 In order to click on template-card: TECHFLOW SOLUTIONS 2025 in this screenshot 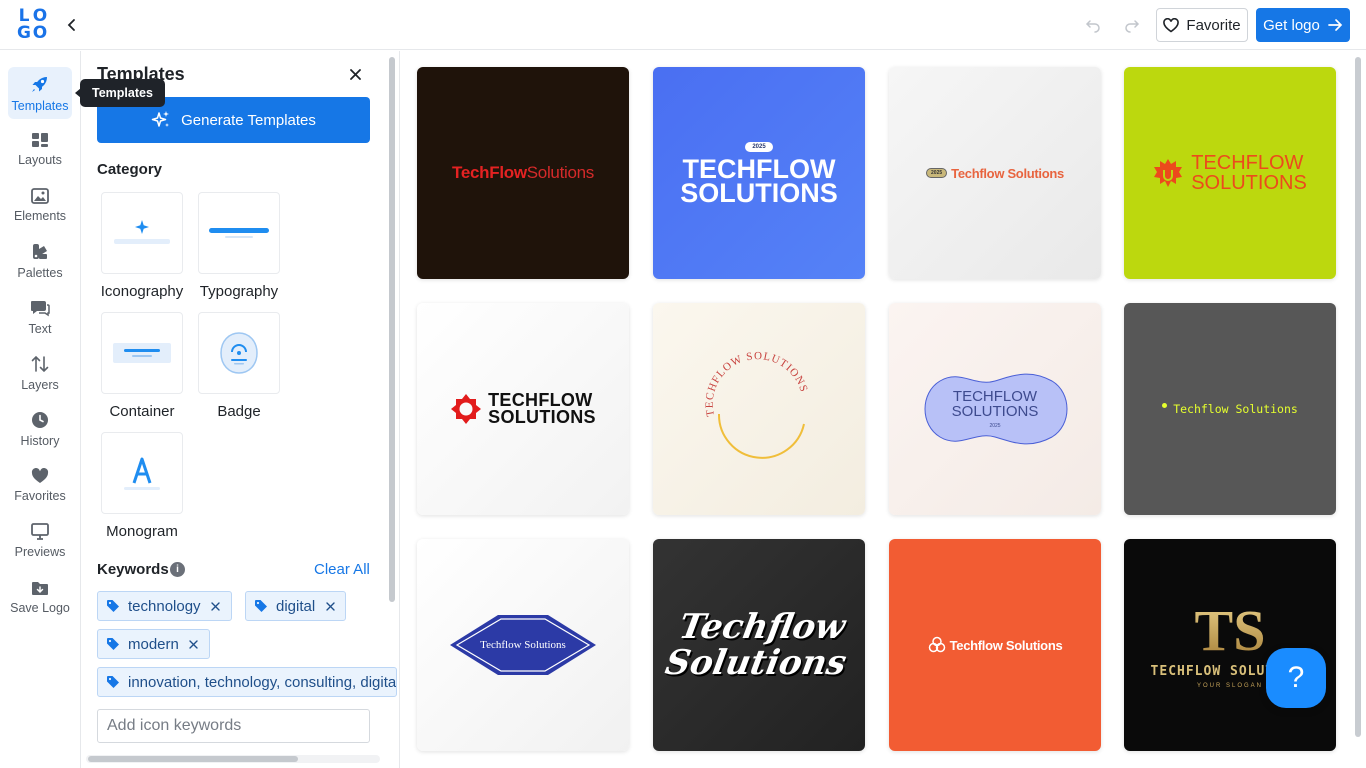, I will do `click(995, 409)`.